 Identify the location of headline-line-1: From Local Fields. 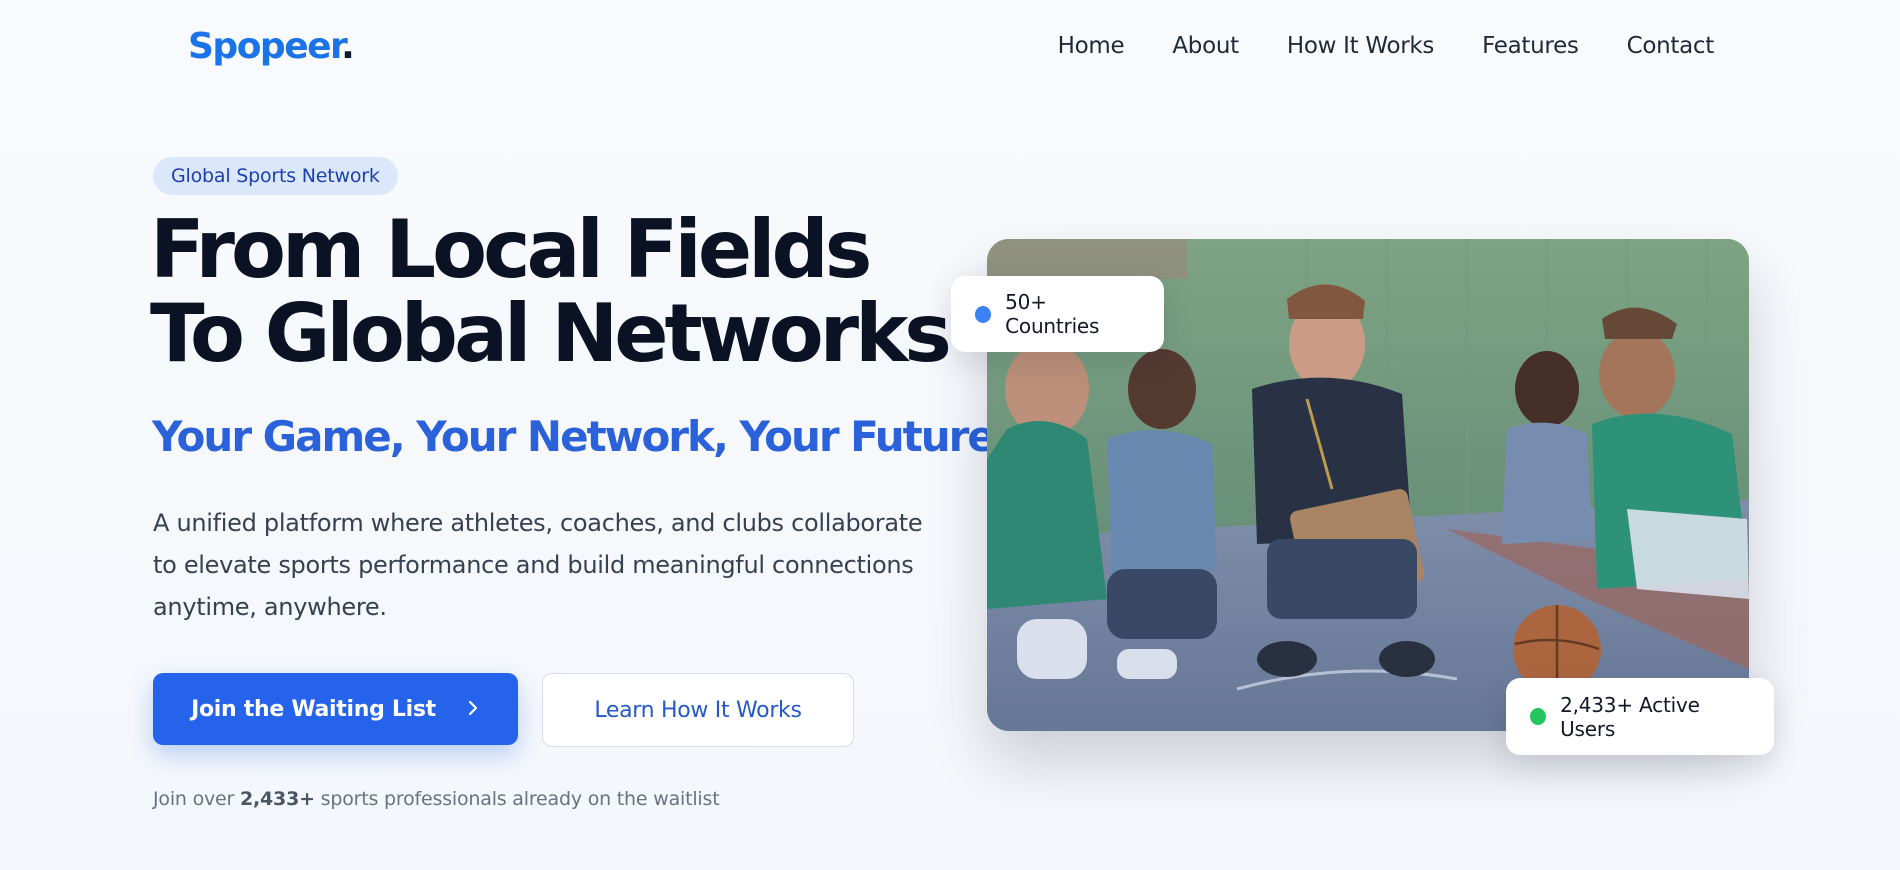
(511, 249).